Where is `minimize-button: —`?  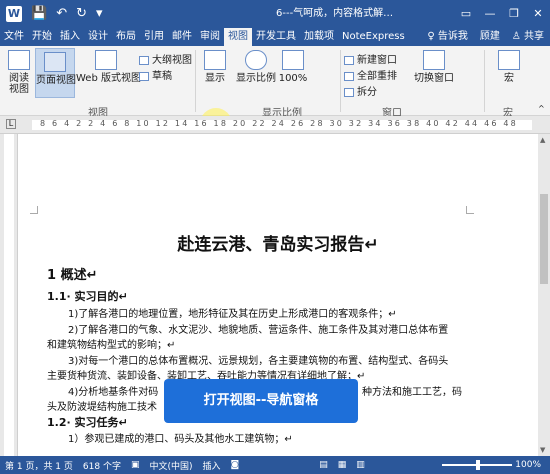 minimize-button: — is located at coordinates (490, 14).